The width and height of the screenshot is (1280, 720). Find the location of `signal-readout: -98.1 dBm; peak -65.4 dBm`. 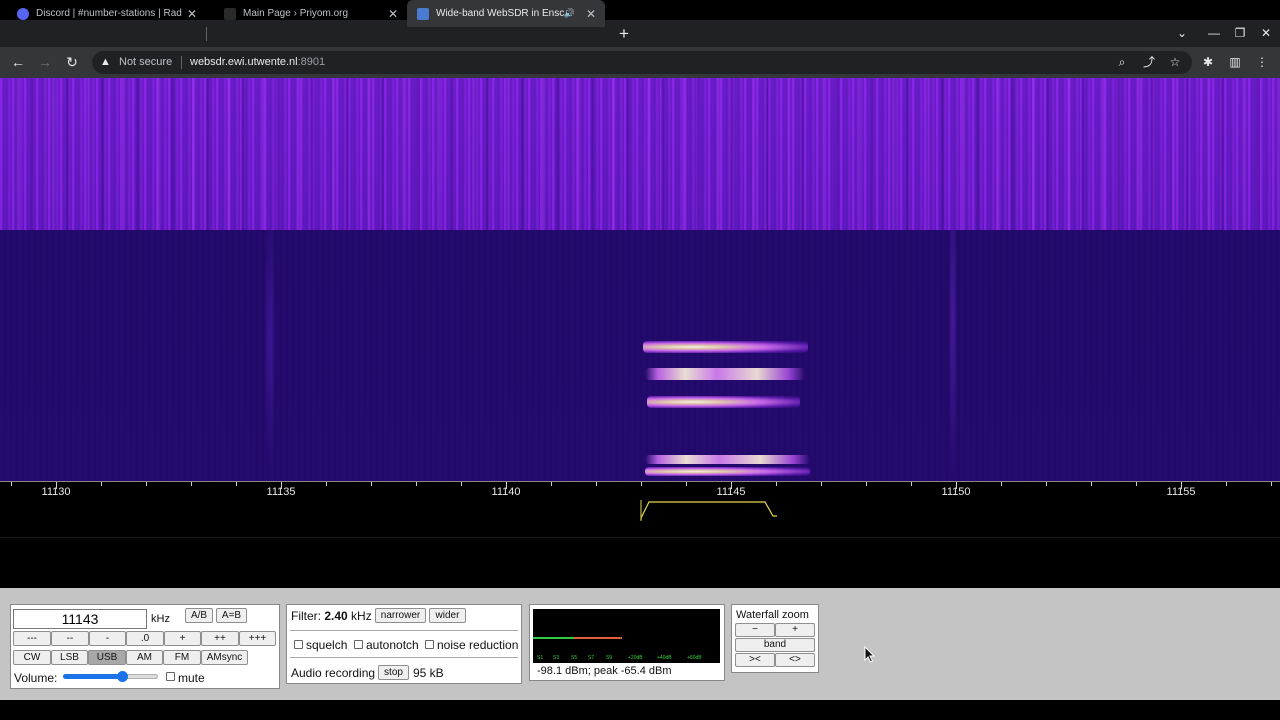

signal-readout: -98.1 dBm; peak -65.4 dBm is located at coordinates (604, 671).